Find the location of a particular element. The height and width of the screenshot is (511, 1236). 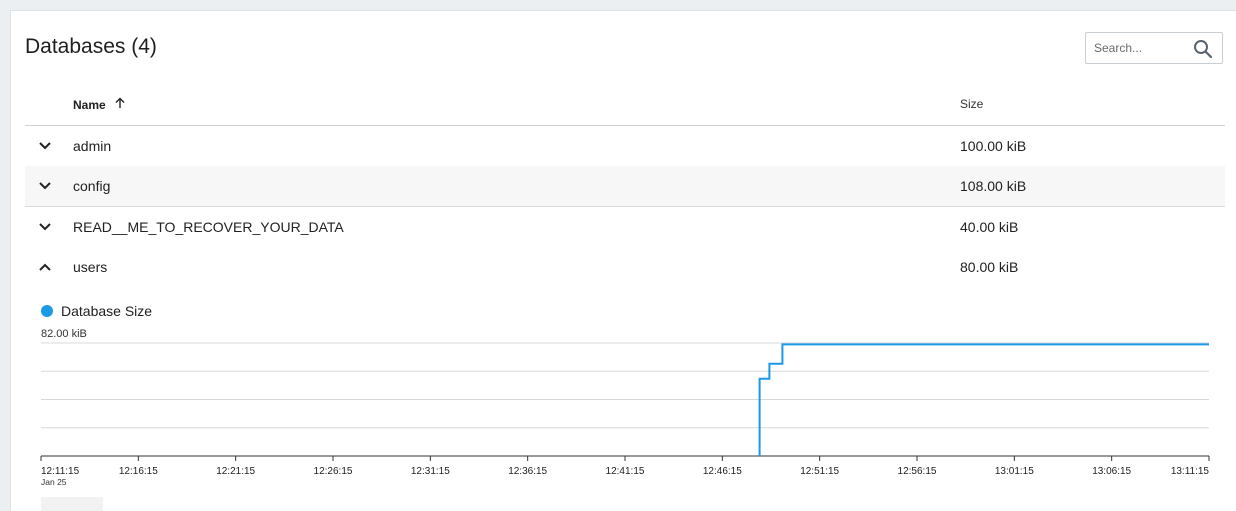

database-size: 80.00 kiB is located at coordinates (989, 267).